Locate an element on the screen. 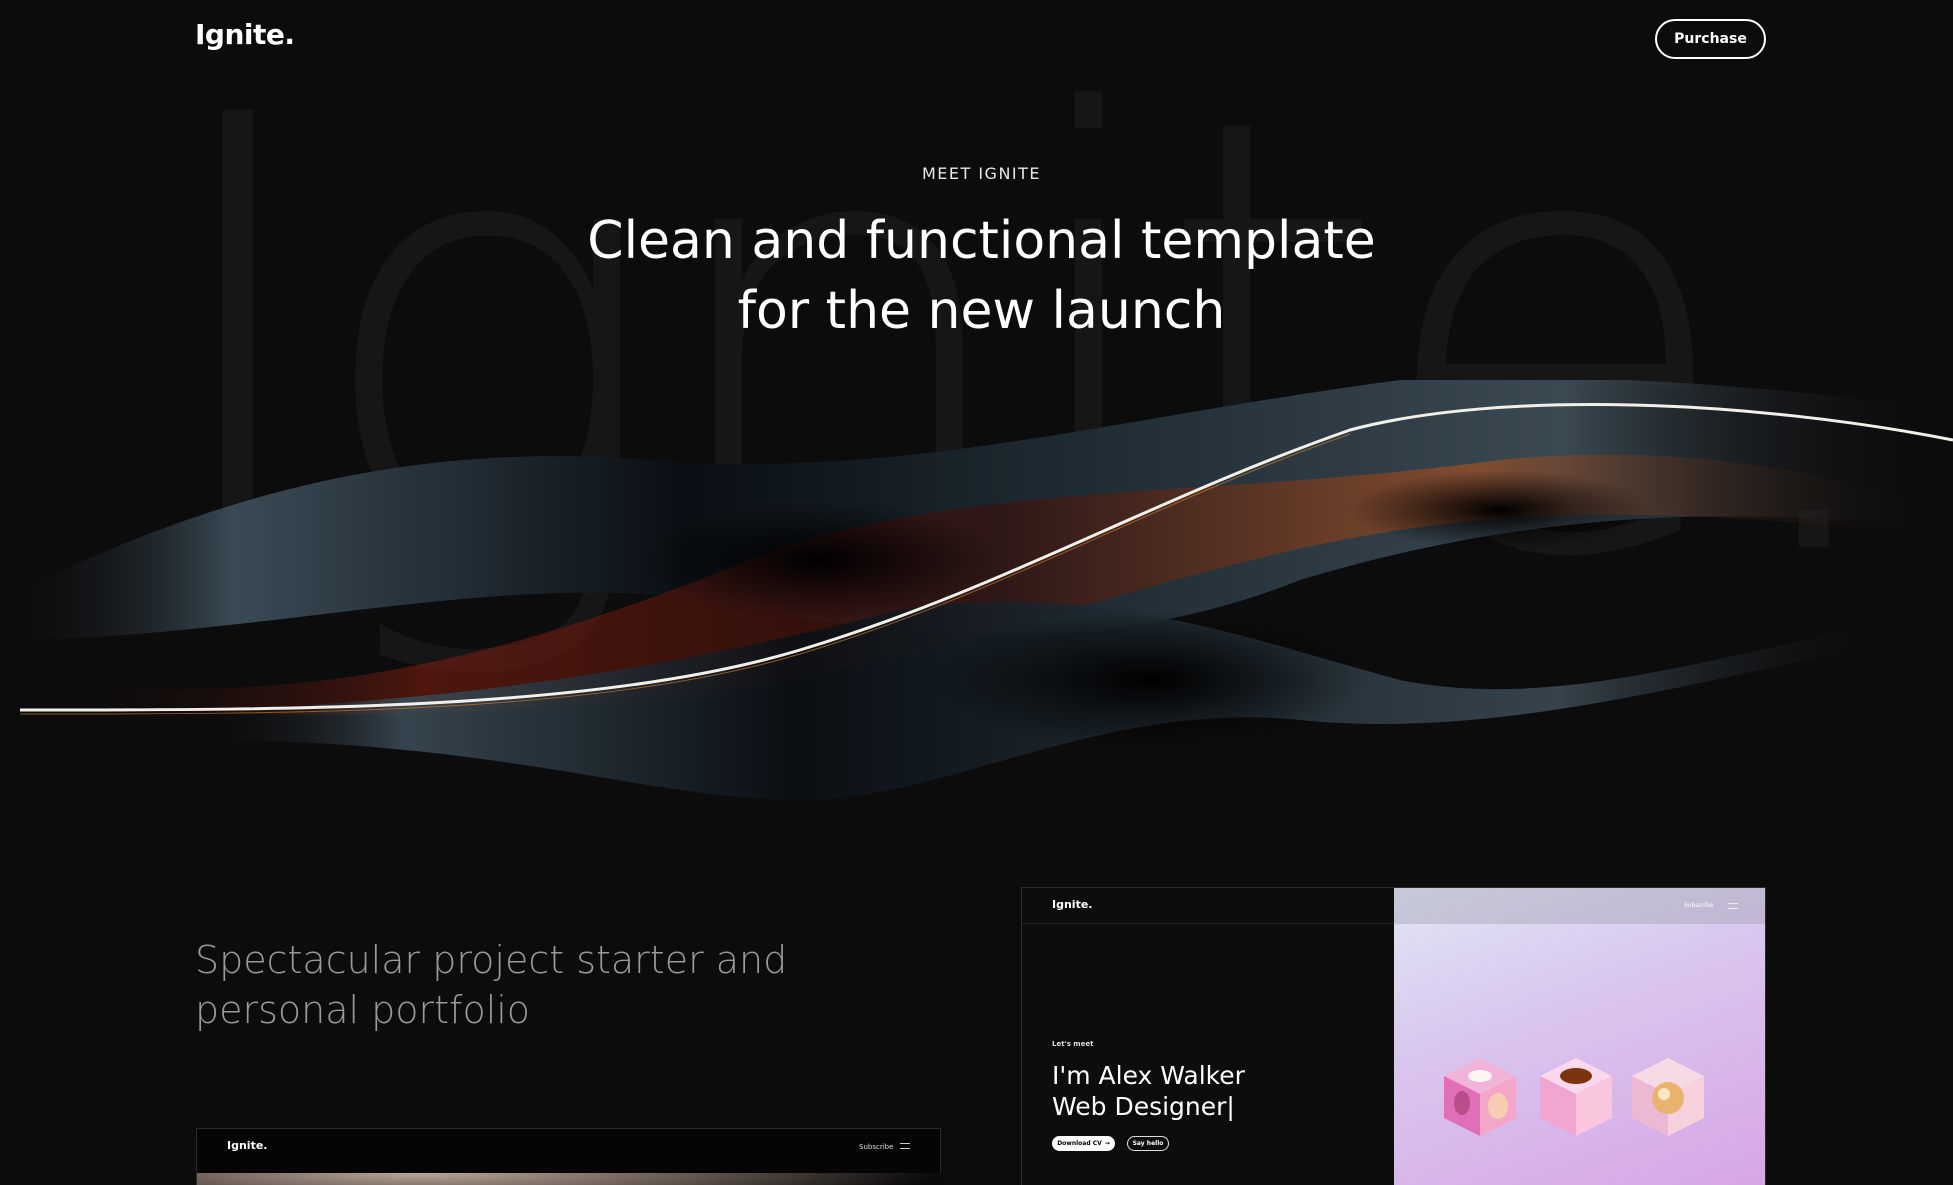  preview-large-eyebrow: Let's meet is located at coordinates (1073, 1044).